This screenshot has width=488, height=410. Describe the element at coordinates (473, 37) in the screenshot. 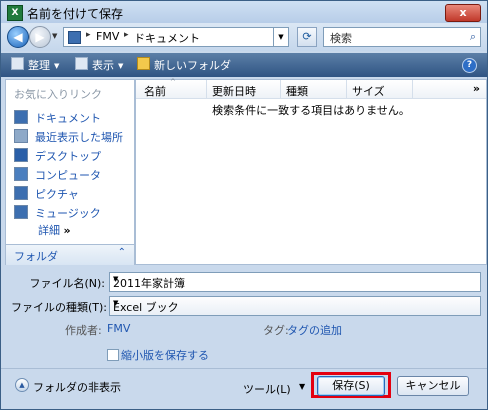

I see `search-icon: ⌕` at that location.